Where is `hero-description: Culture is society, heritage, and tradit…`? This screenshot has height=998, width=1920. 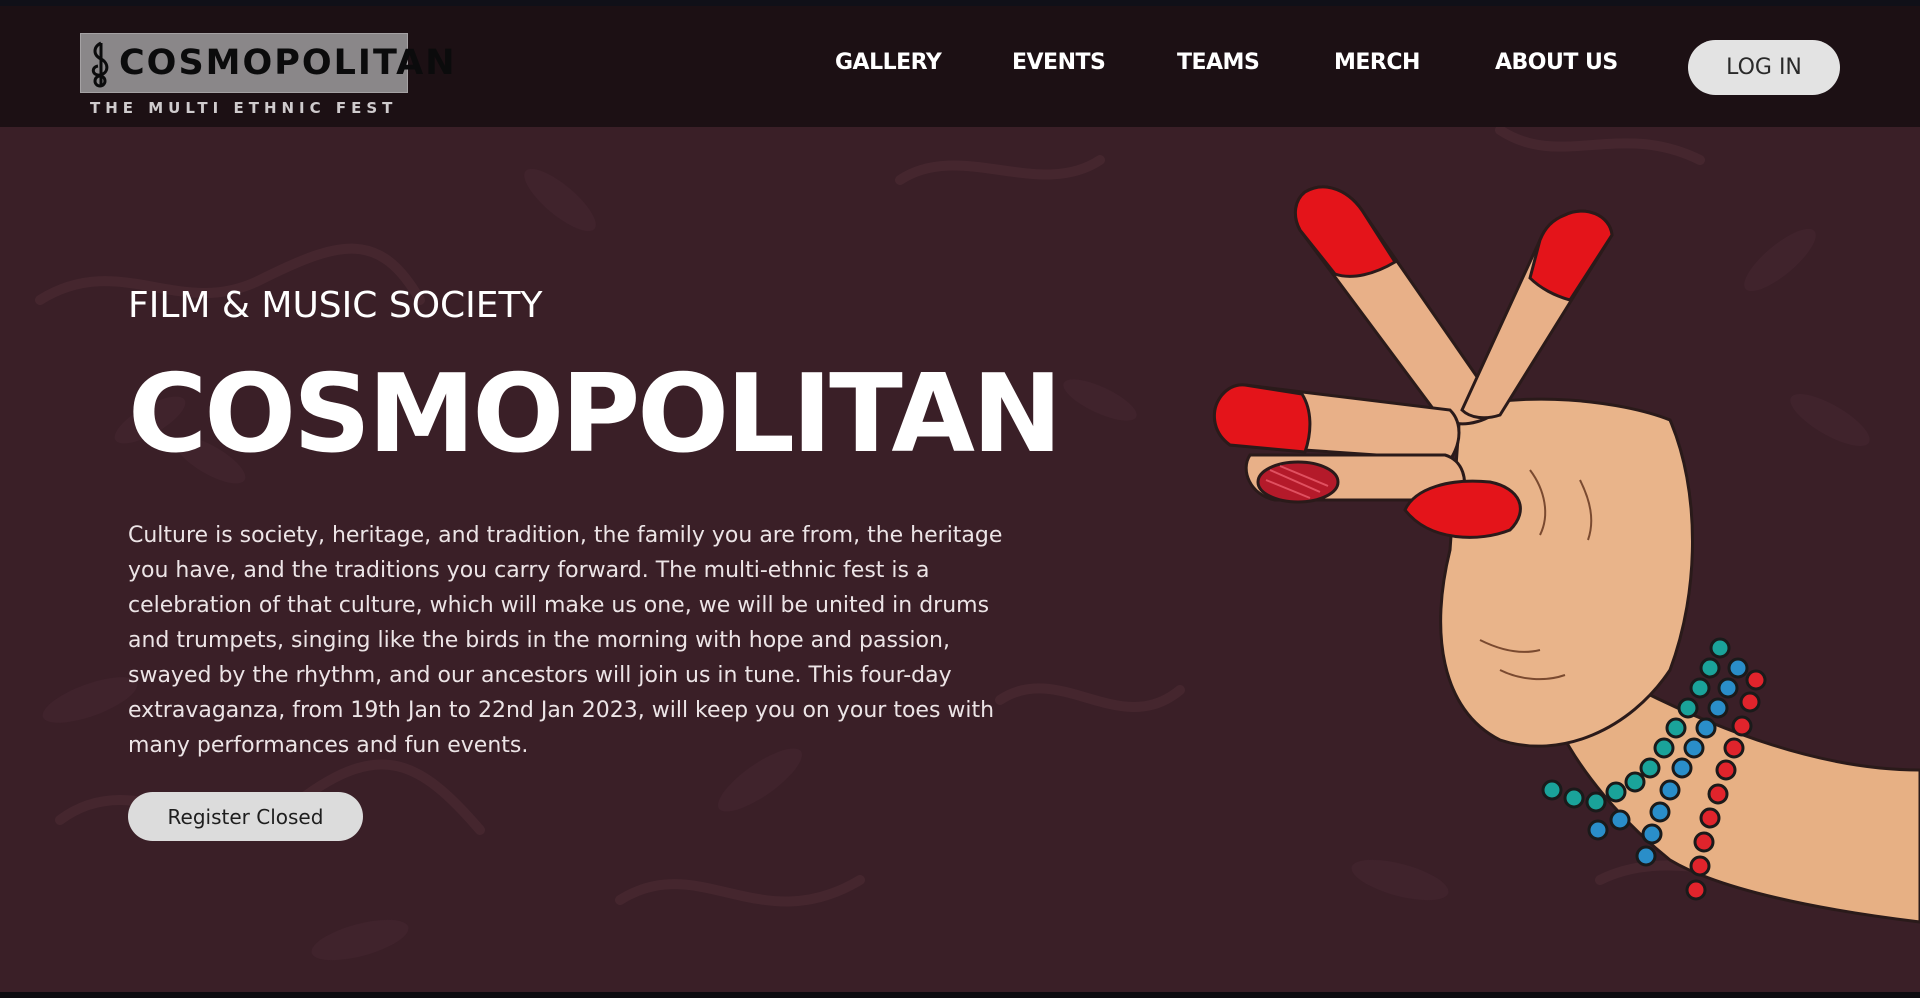
hero-description: Culture is society, heritage, and tradit… is located at coordinates (565, 640).